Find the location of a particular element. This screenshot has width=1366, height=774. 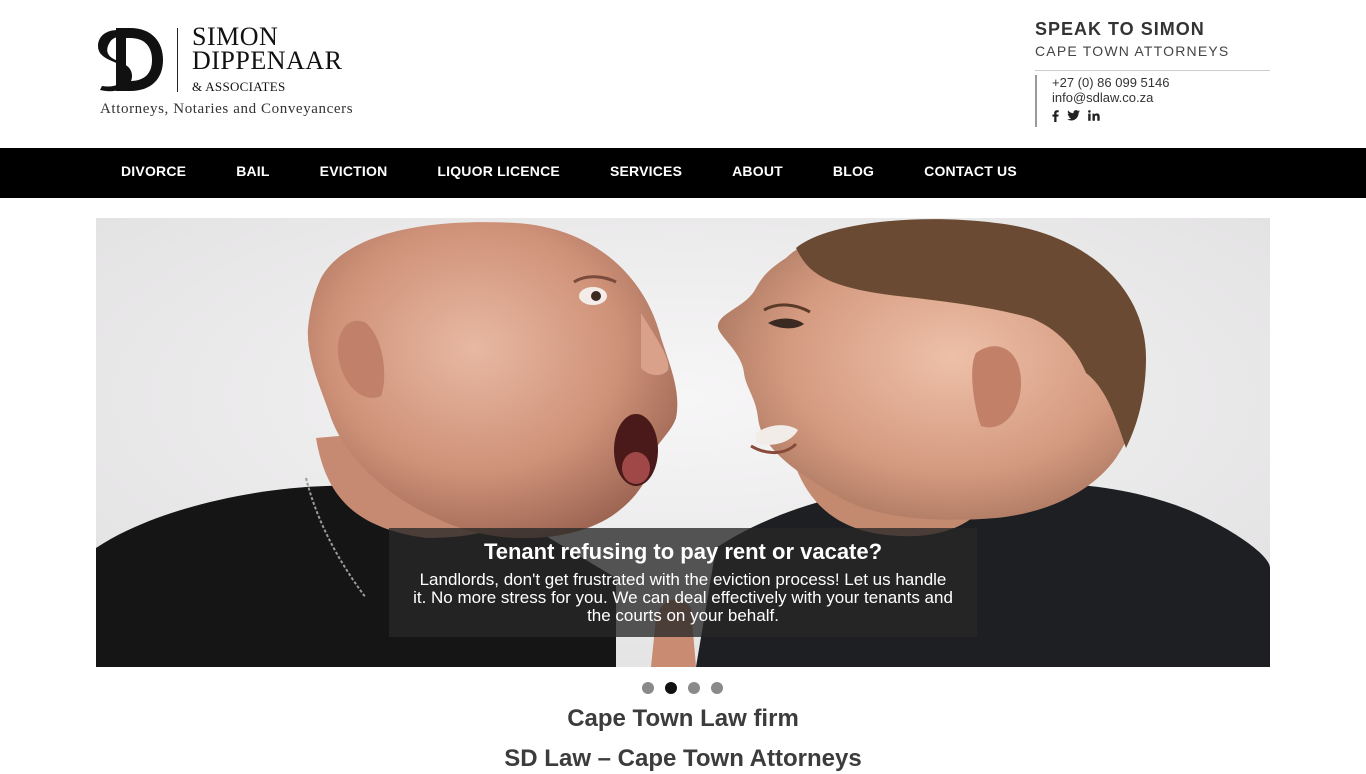

logo-tagline: Attorneys, Notaries and Conveyancers is located at coordinates (227, 109).